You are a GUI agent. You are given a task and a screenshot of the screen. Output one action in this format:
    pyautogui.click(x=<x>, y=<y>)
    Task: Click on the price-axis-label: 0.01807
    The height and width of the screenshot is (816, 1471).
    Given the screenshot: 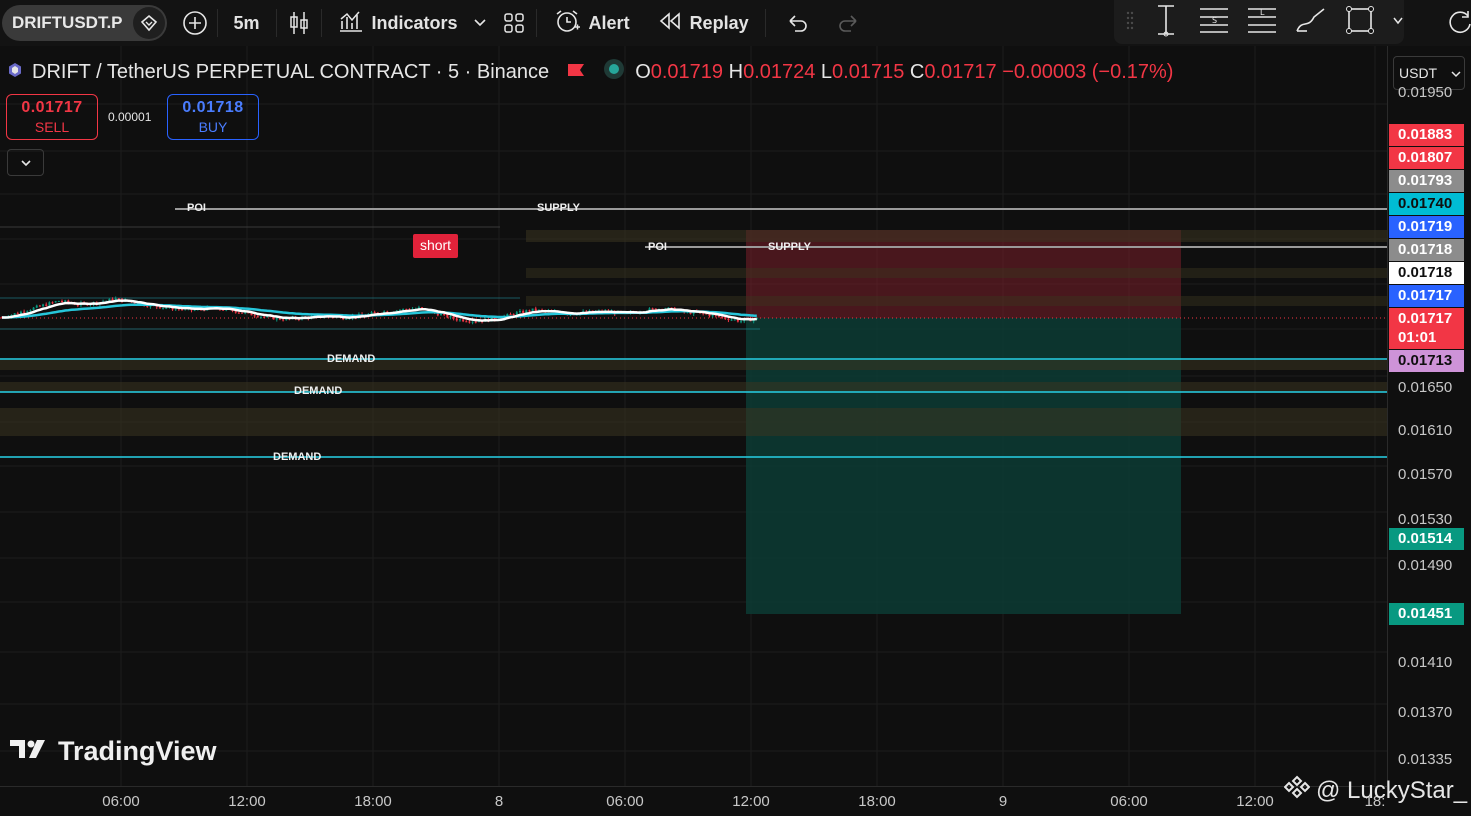 What is the action you would take?
    pyautogui.click(x=1426, y=158)
    